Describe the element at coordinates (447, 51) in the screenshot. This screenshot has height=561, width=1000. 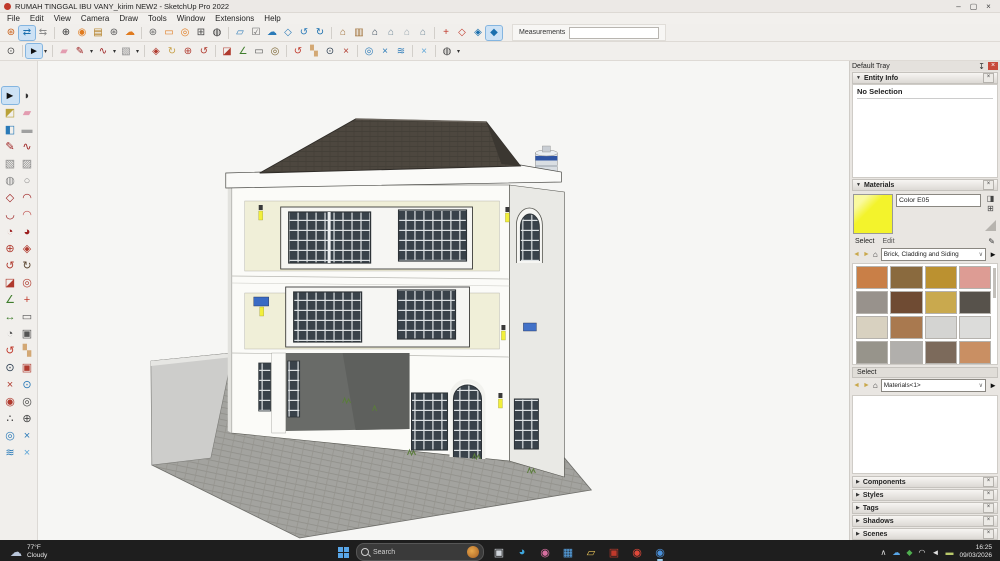
I see `account-menu-icon: ◍` at that location.